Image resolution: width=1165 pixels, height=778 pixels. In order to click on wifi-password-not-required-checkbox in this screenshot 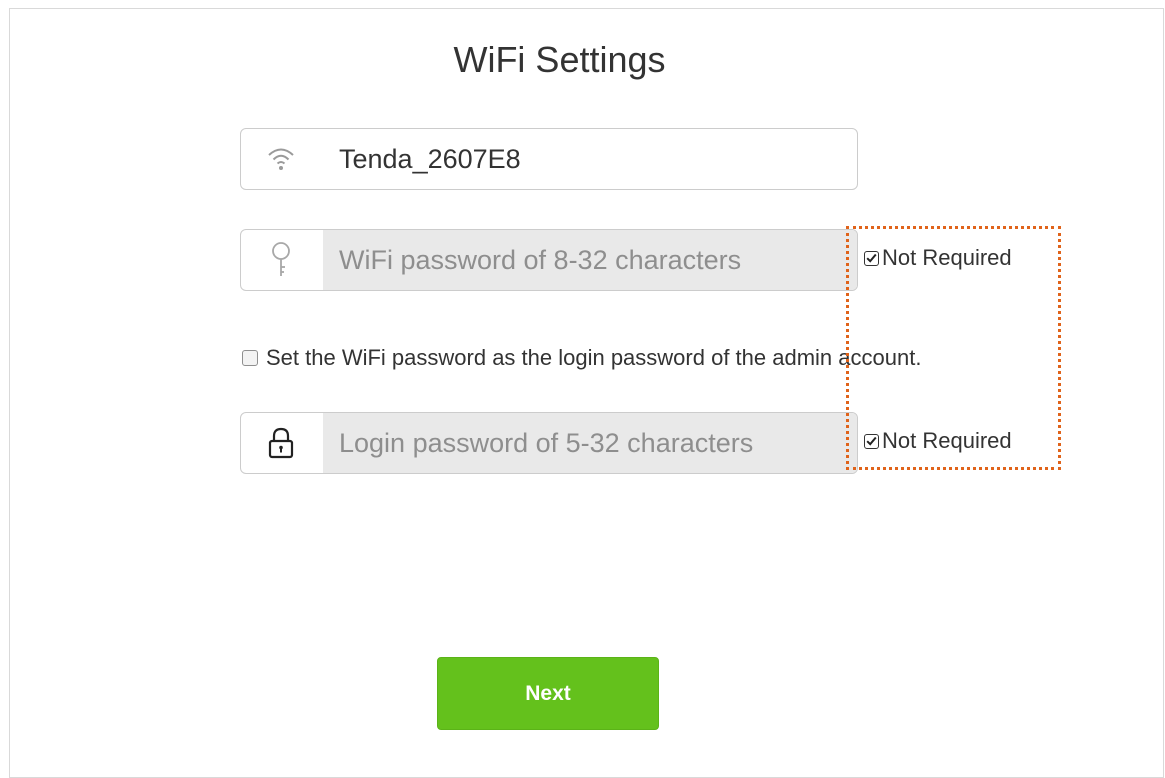, I will do `click(871, 258)`.